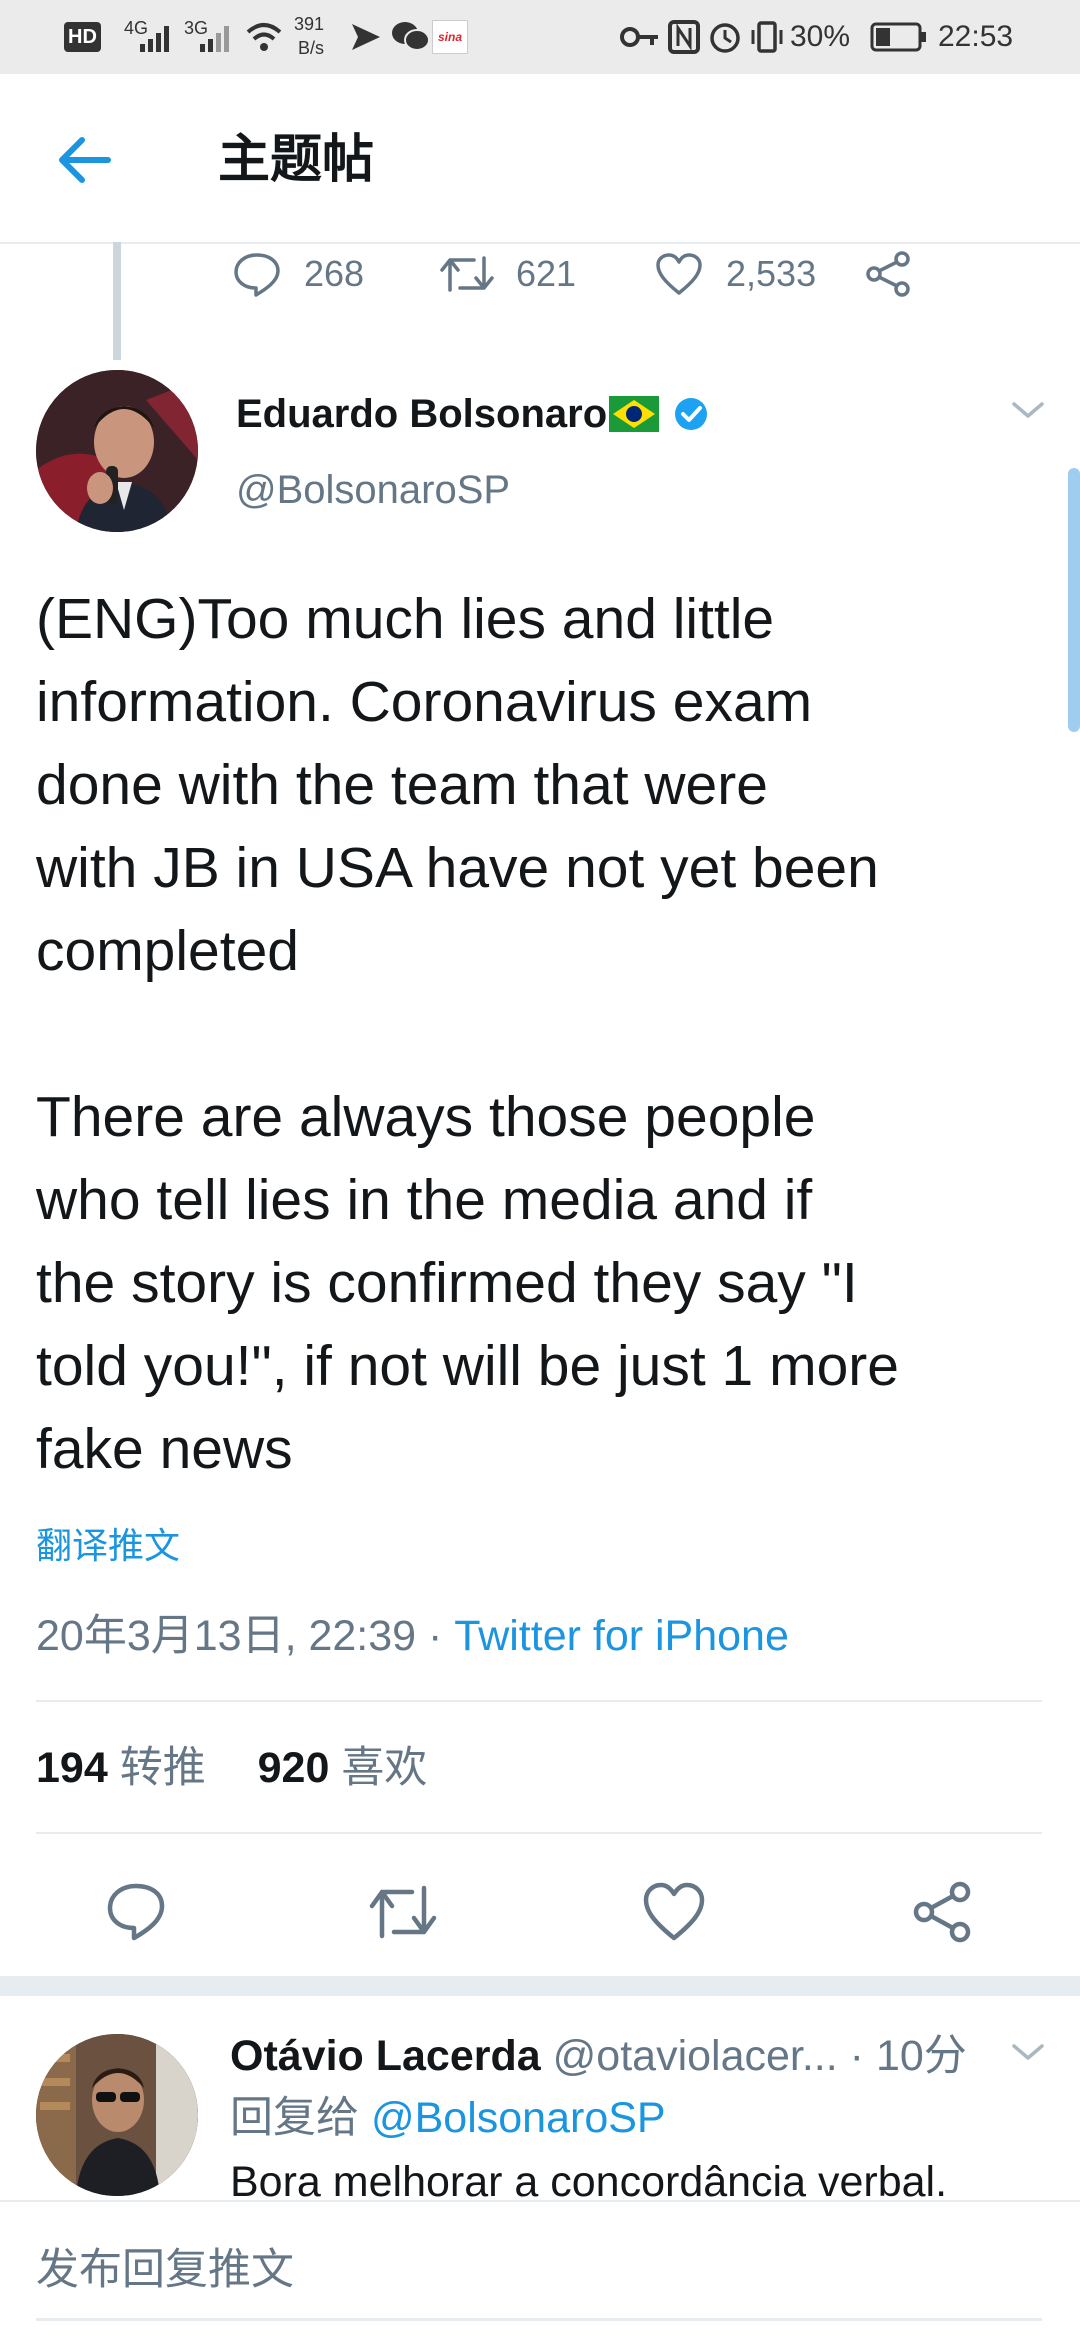  What do you see at coordinates (82, 37) in the screenshot?
I see `hd-badge: HD` at bounding box center [82, 37].